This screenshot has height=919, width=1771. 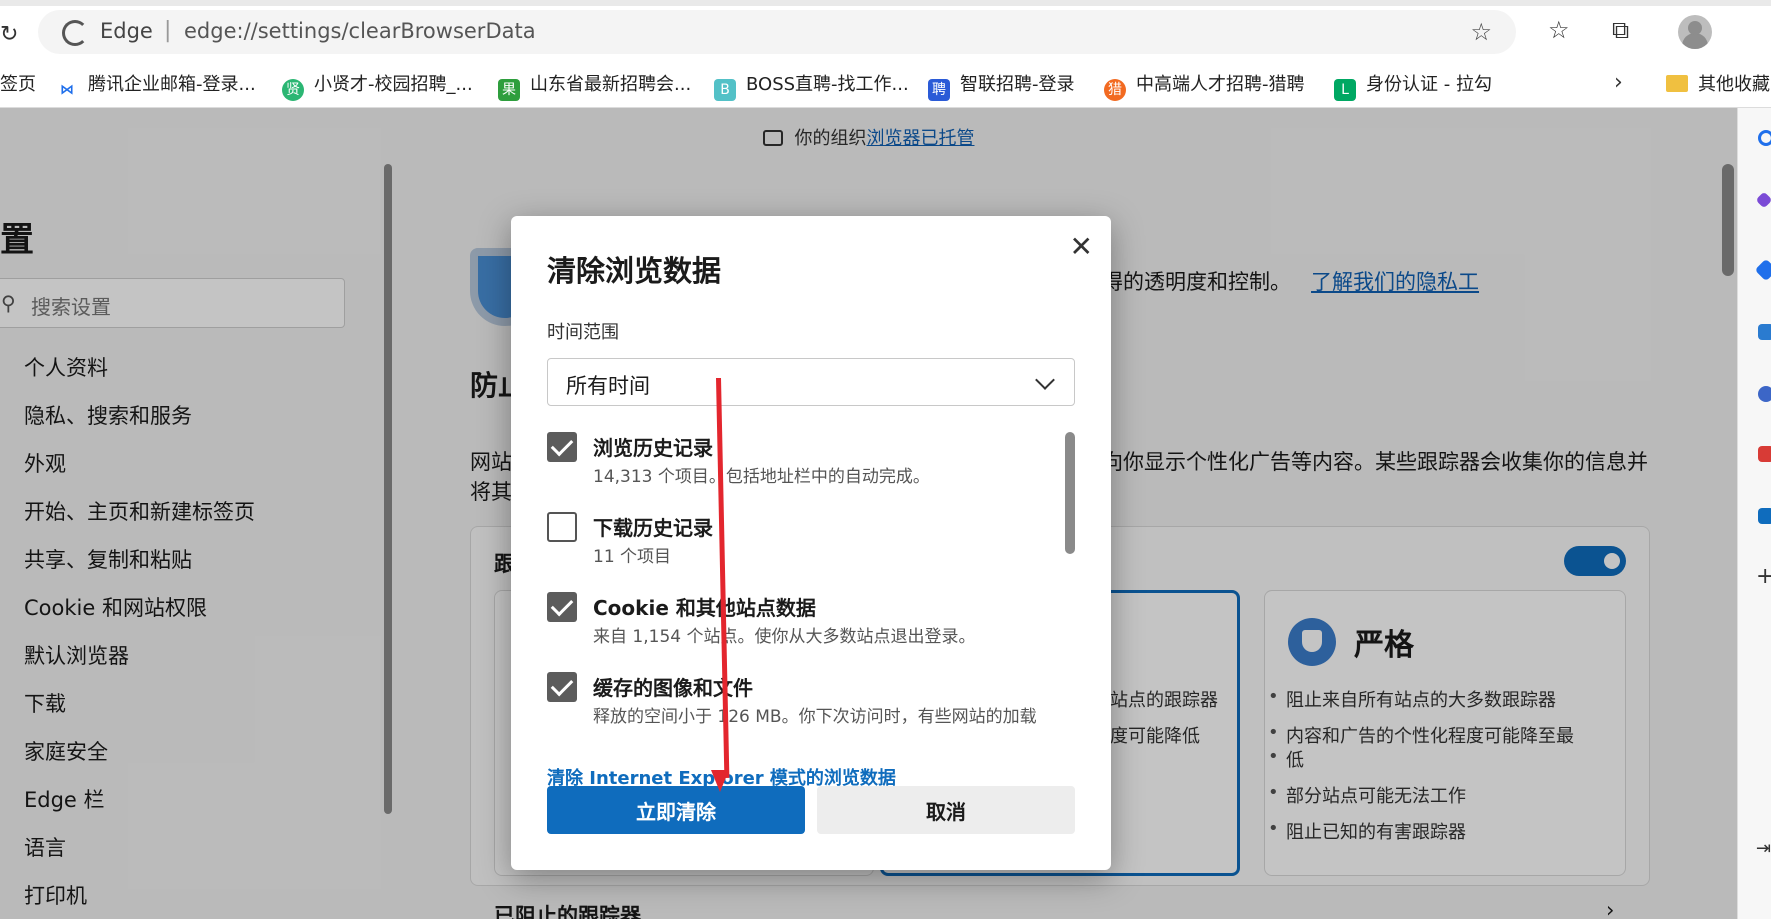 What do you see at coordinates (1115, 90) in the screenshot?
I see `liepin-icon: 猎` at bounding box center [1115, 90].